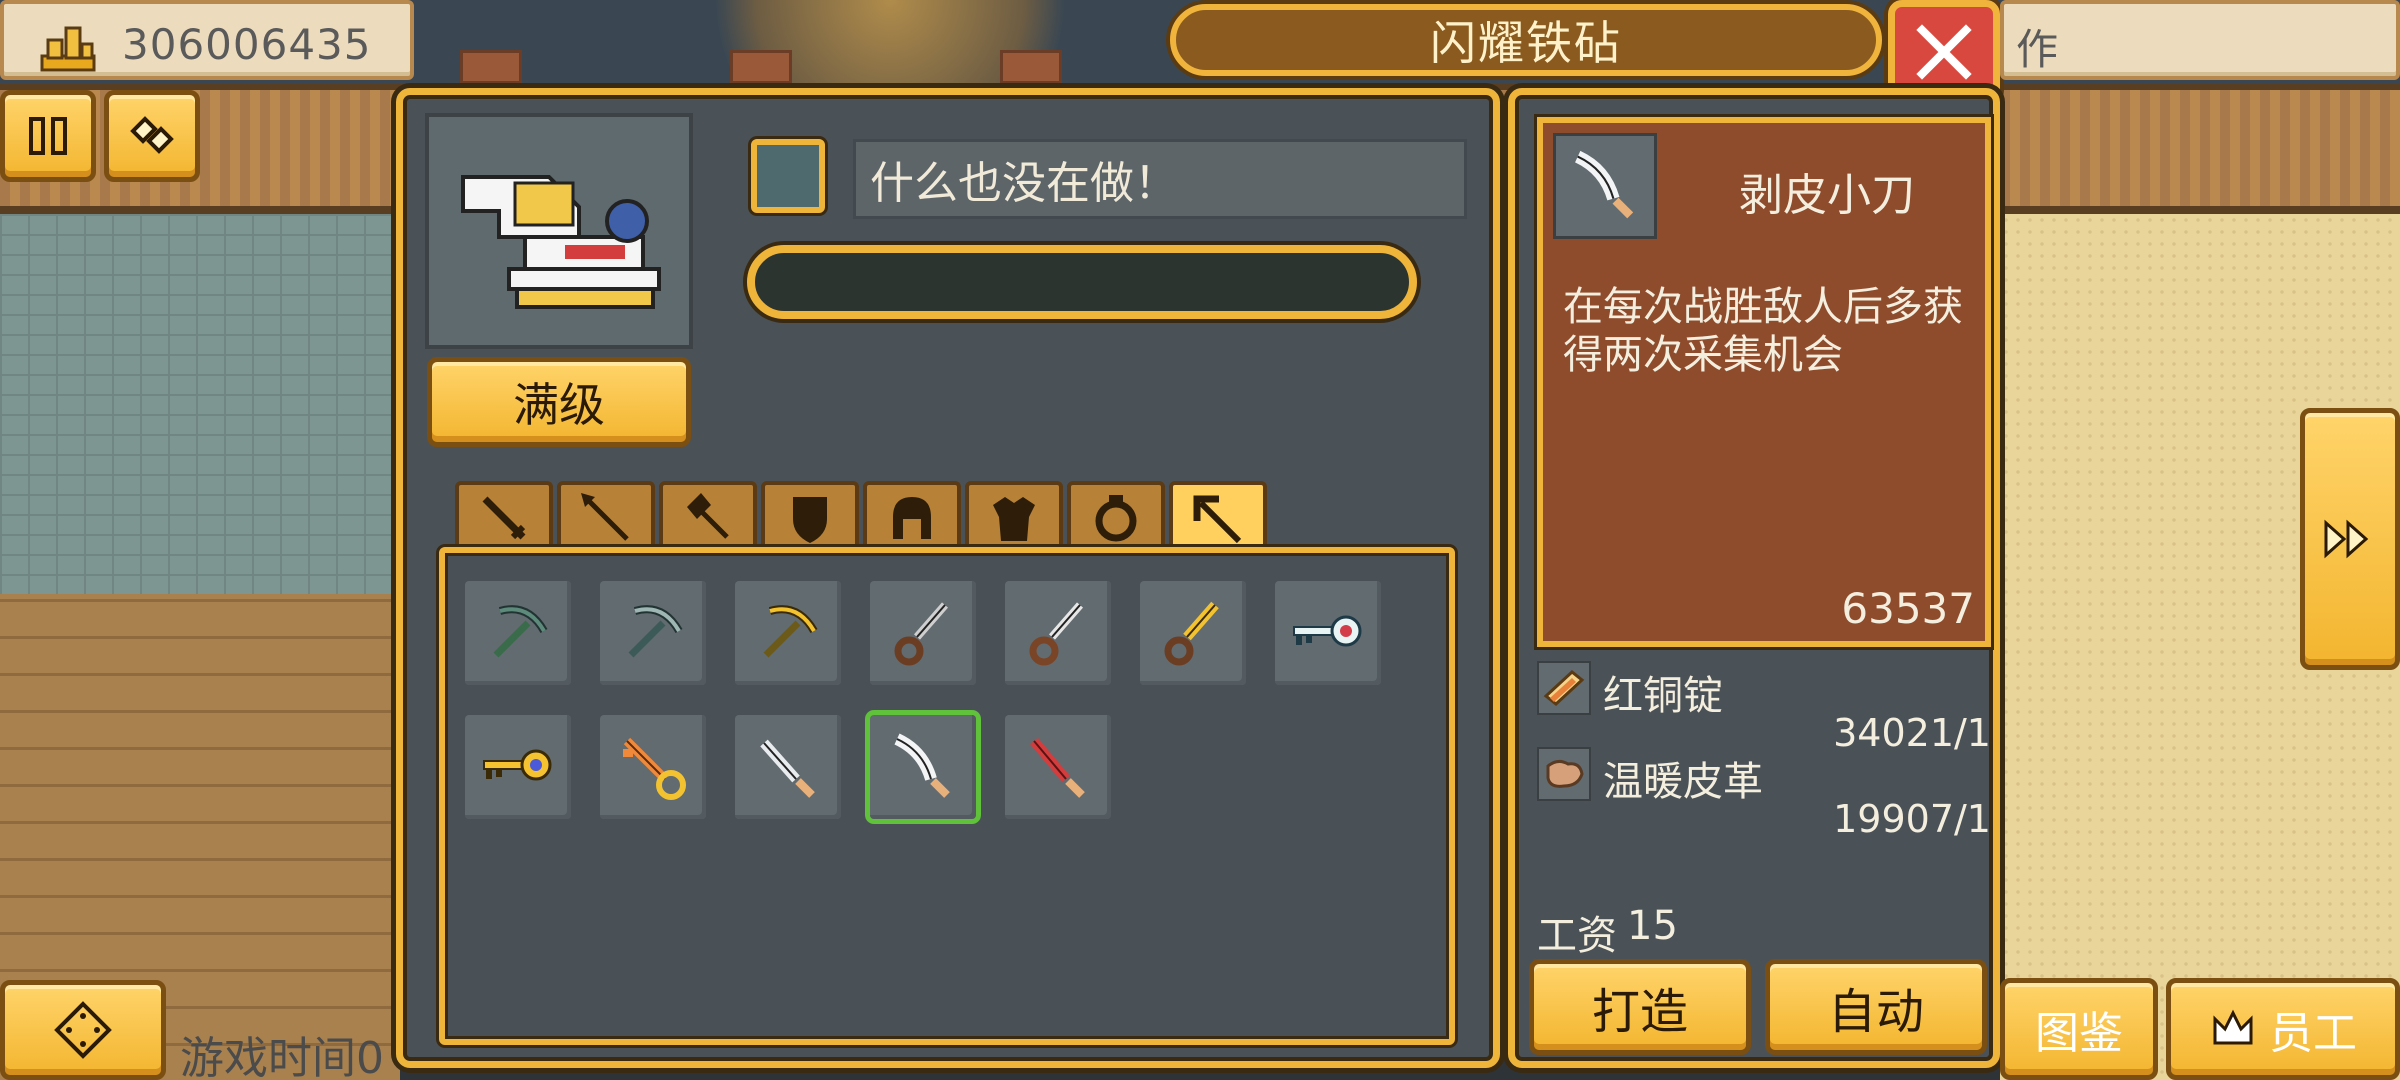  Describe the element at coordinates (2037, 49) in the screenshot. I see `top-right-tab-label: 作` at that location.